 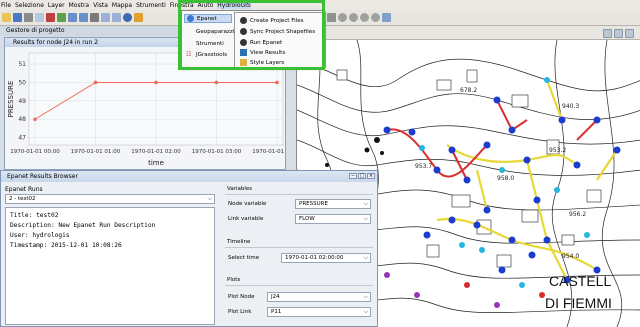 I want to click on node-variable-select: PRESSURE, so click(x=333, y=204).